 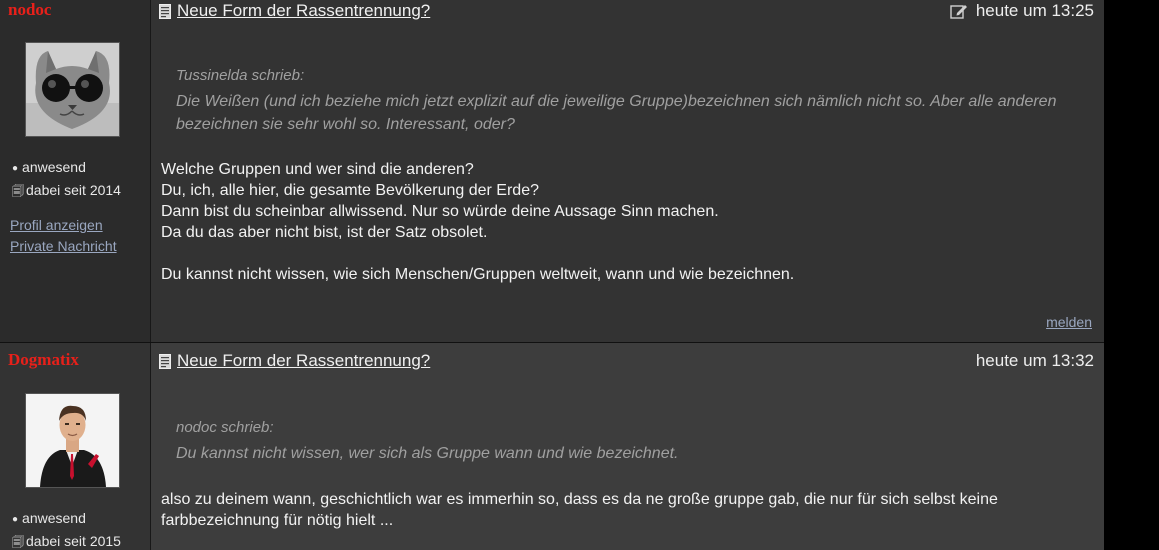 I want to click on post-meta: heute um 13:32, so click(x=1035, y=361).